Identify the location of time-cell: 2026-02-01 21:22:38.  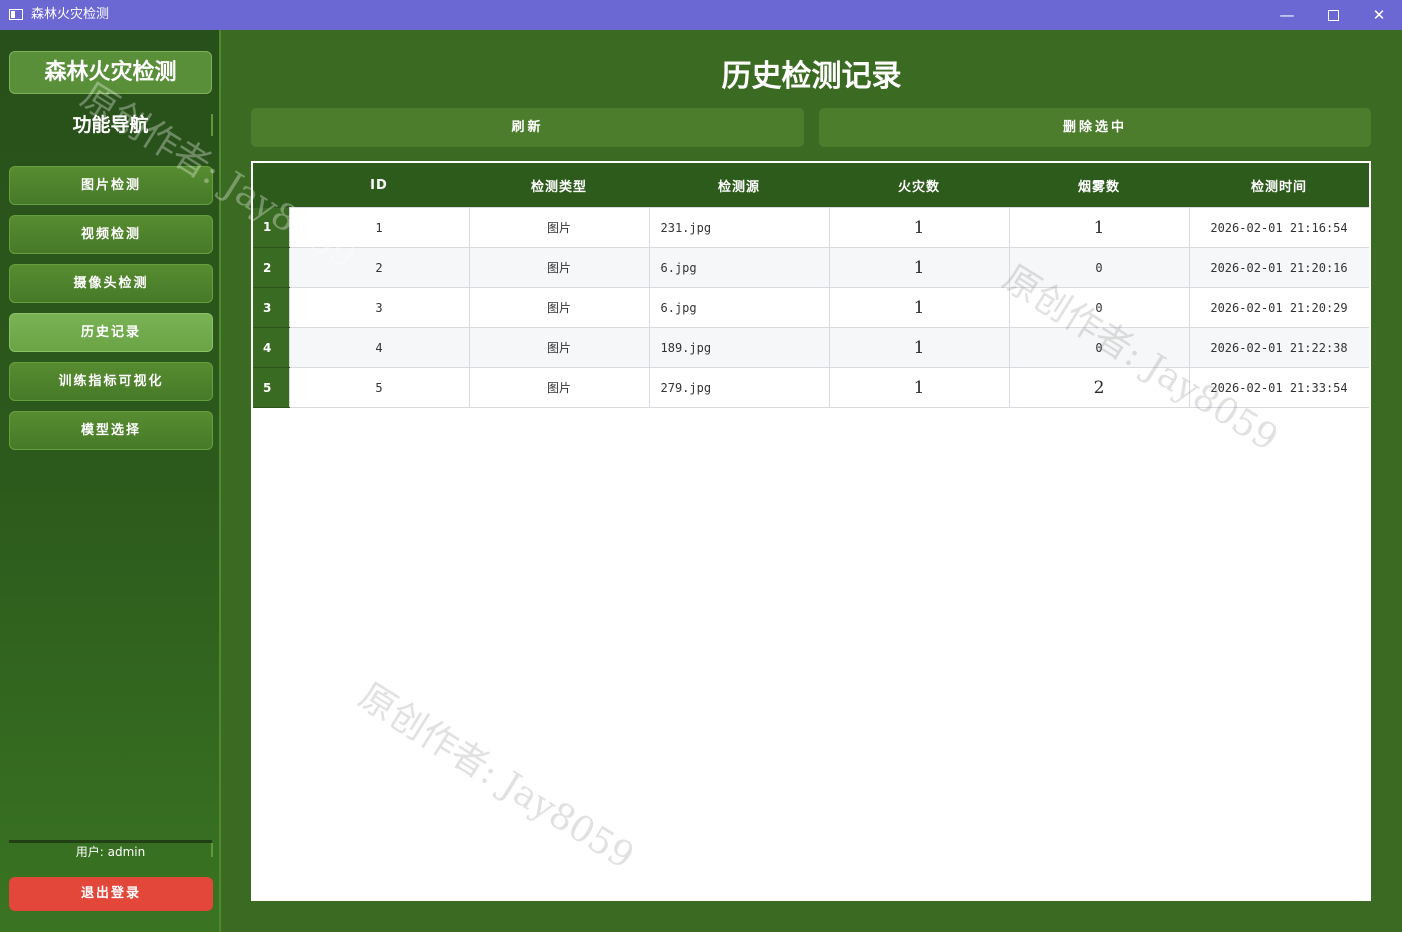
(1278, 347).